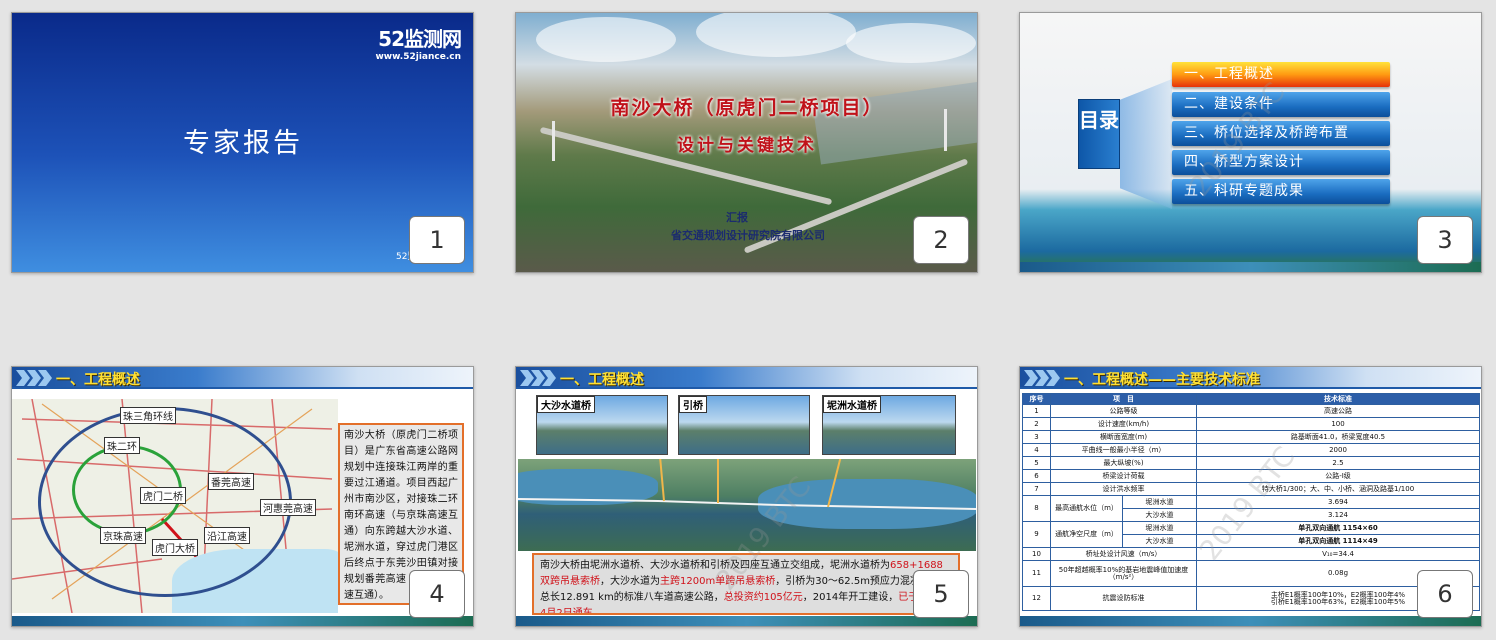 The width and height of the screenshot is (1496, 640). I want to click on text-segment: ，2014年开工建设，, so click(850, 597).